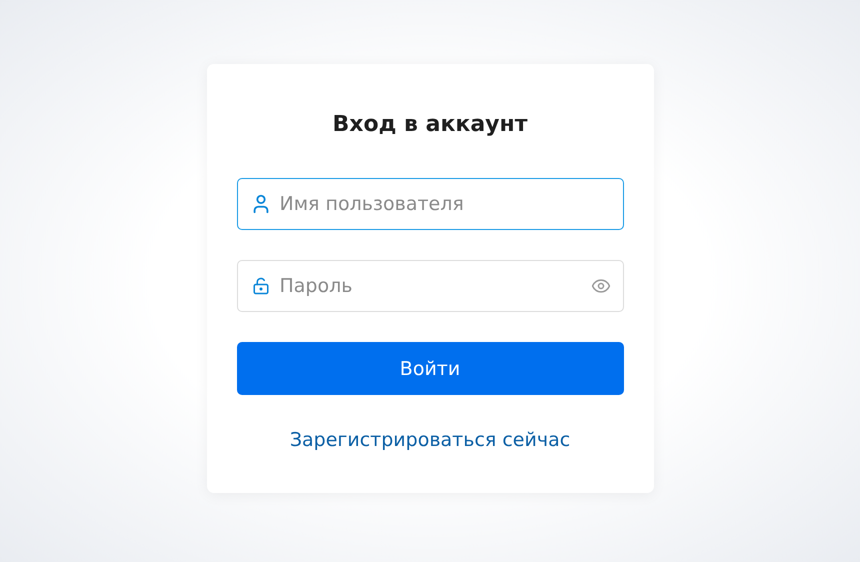 This screenshot has height=562, width=860. Describe the element at coordinates (430, 125) in the screenshot. I see `form-title: Вход в аккаунт` at that location.